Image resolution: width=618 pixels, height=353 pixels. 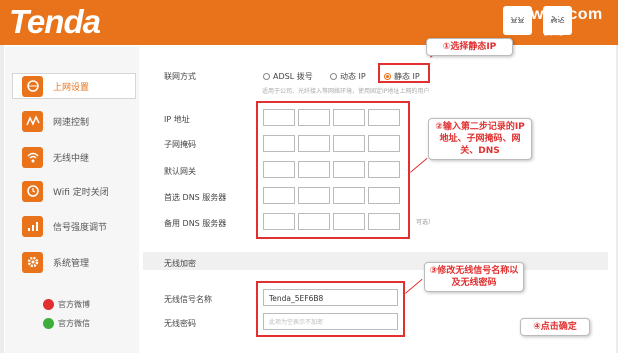 What do you see at coordinates (74, 304) in the screenshot?
I see `weibo-label: 官方微博` at bounding box center [74, 304].